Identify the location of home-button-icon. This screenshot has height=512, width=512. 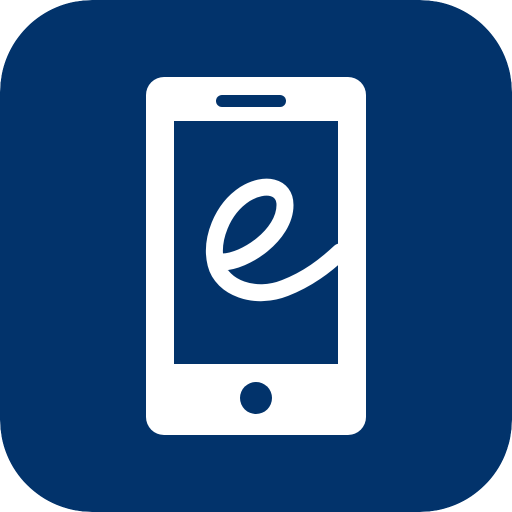
(256, 398).